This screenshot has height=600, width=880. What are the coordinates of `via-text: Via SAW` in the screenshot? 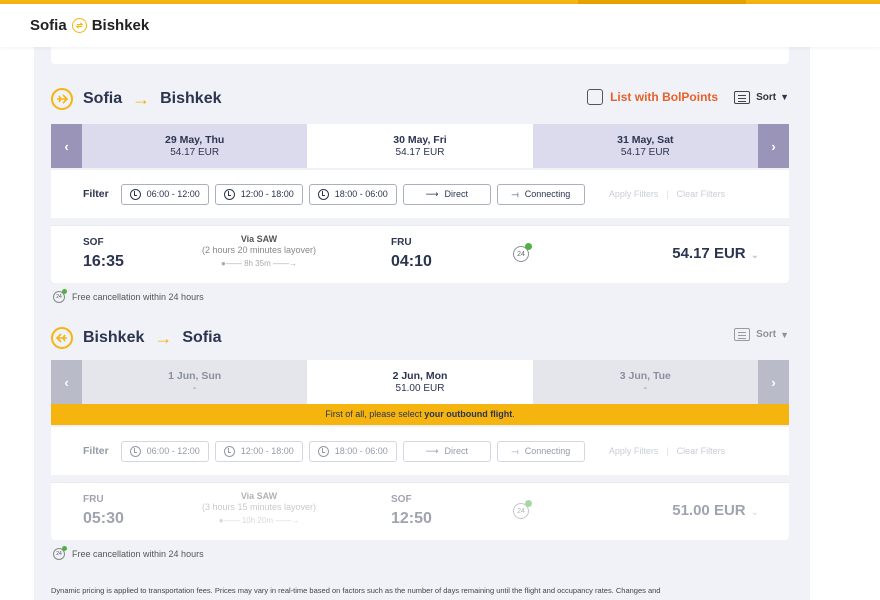 It's located at (259, 496).